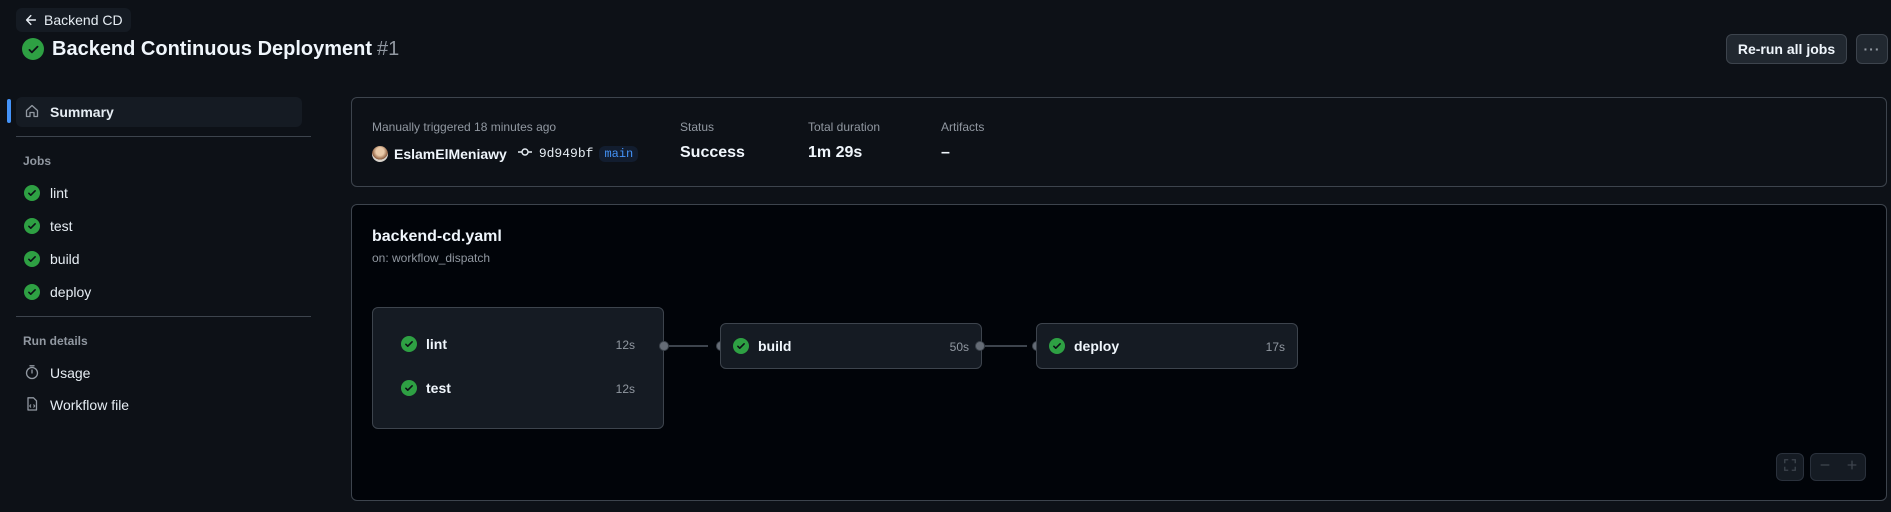 This screenshot has height=512, width=1891. I want to click on rerun-all-jobs-button: Re-run all jobs, so click(1786, 49).